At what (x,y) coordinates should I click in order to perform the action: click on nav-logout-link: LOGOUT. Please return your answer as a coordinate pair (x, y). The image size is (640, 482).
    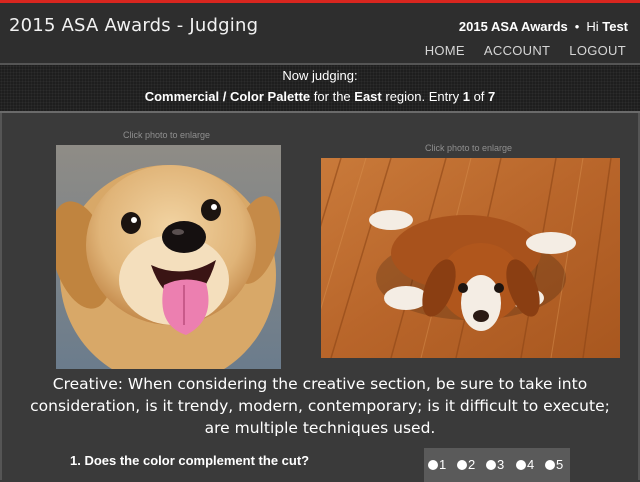
    Looking at the image, I should click on (597, 50).